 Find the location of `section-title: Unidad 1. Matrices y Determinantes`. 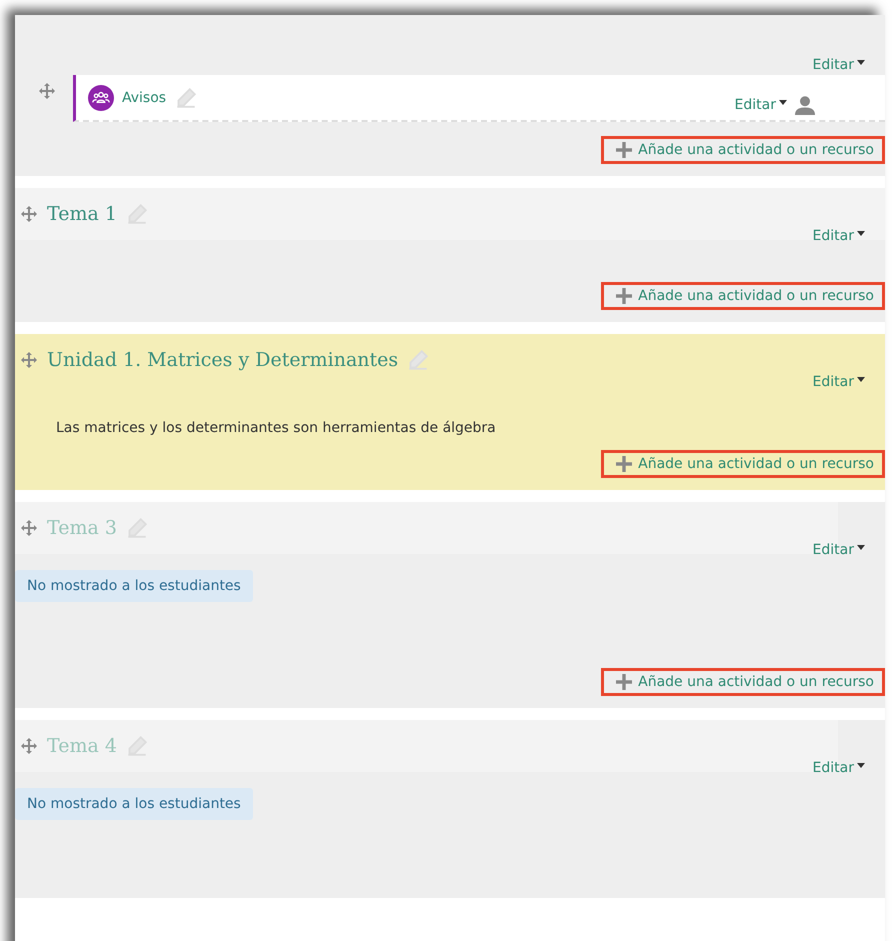

section-title: Unidad 1. Matrices y Determinantes is located at coordinates (222, 360).